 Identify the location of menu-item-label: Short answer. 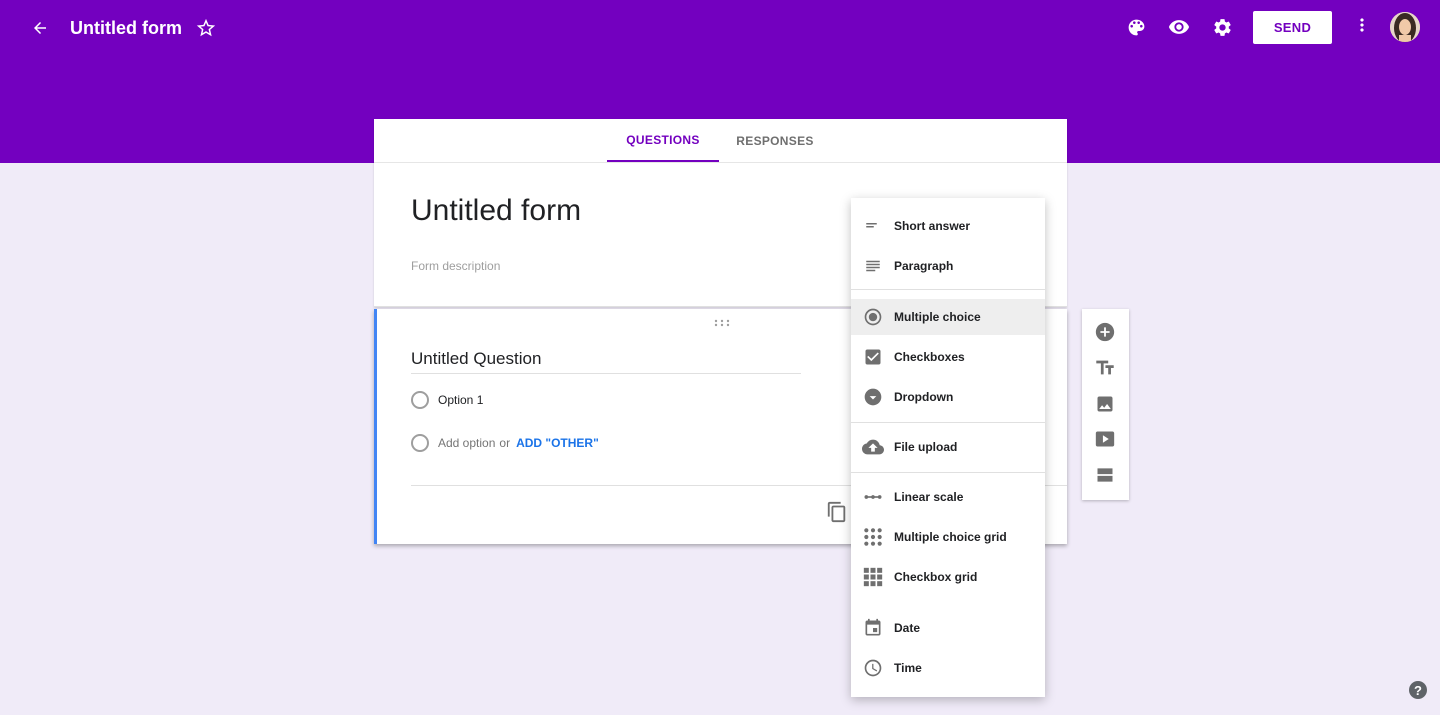
(932, 226).